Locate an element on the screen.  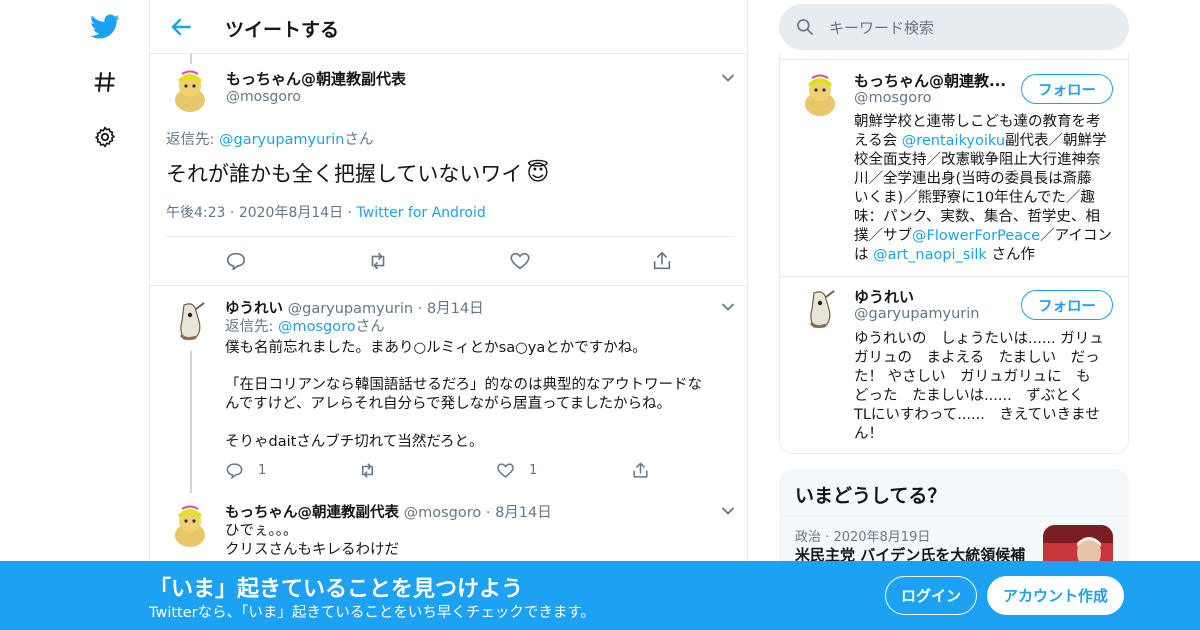
bio-line: ゆうれいの しょうたいは...... ガリュ is located at coordinates (979, 339).